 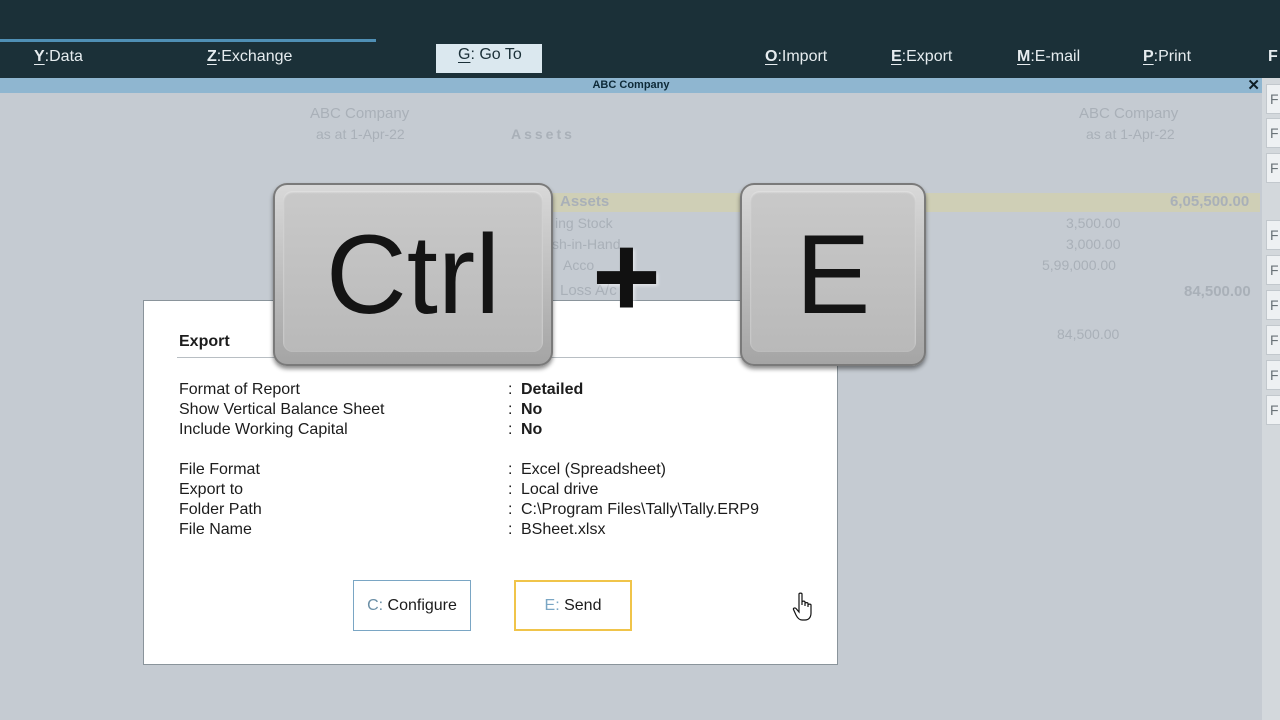 What do you see at coordinates (1129, 113) in the screenshot?
I see `right-company-name: ABC Company` at bounding box center [1129, 113].